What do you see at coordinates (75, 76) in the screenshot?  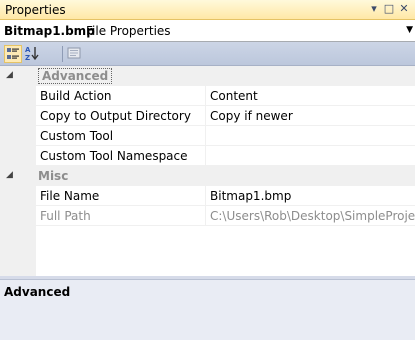 I see `category-label: Advanced` at bounding box center [75, 76].